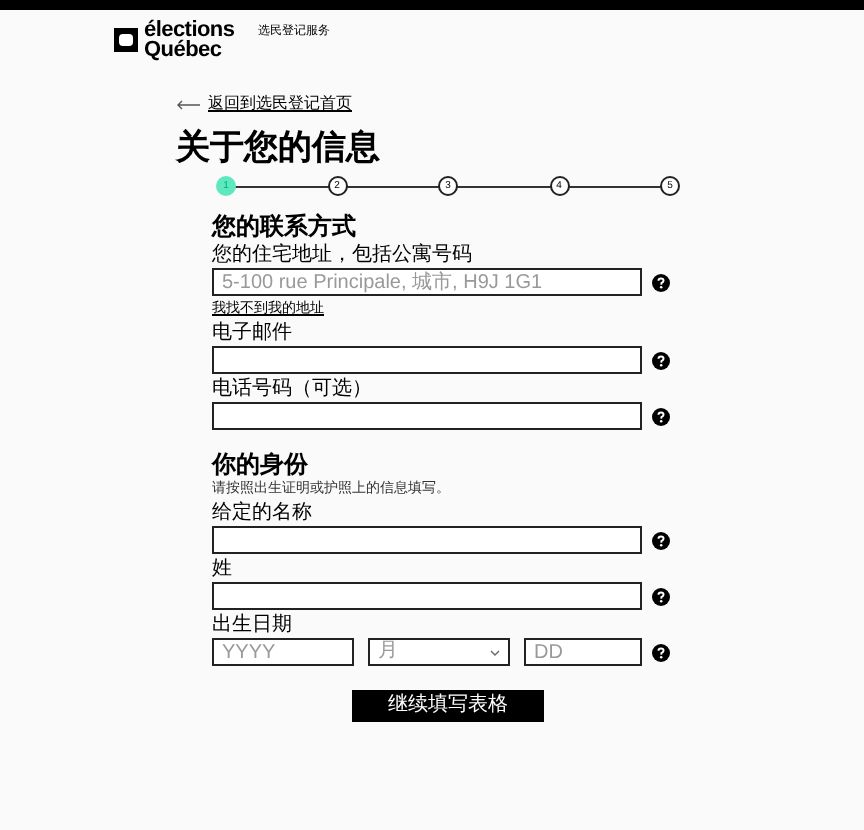 This screenshot has width=864, height=830. What do you see at coordinates (583, 652) in the screenshot?
I see `day-field: DD` at bounding box center [583, 652].